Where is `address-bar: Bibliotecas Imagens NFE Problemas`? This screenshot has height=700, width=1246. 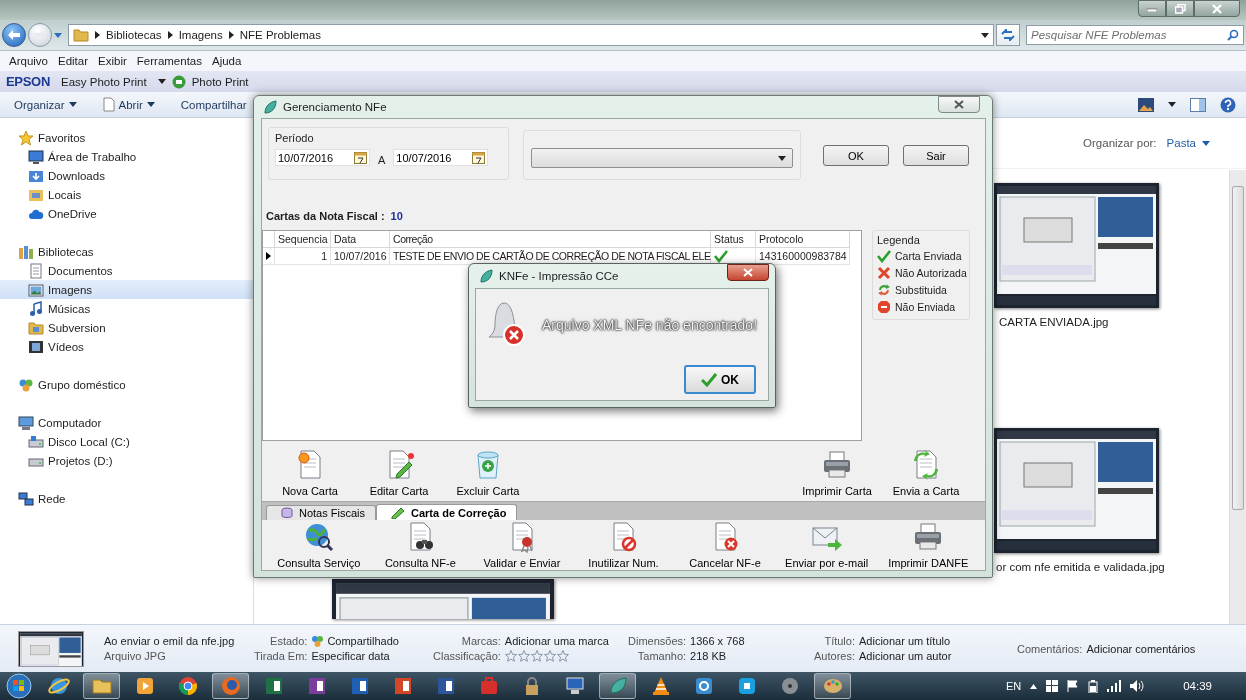 address-bar: Bibliotecas Imagens NFE Problemas is located at coordinates (531, 35).